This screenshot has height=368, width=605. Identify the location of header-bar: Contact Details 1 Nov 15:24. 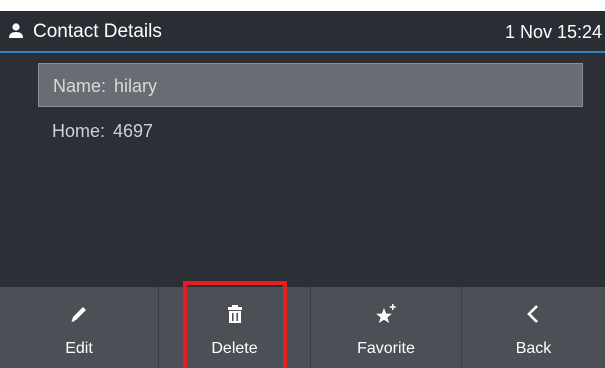
(302, 32).